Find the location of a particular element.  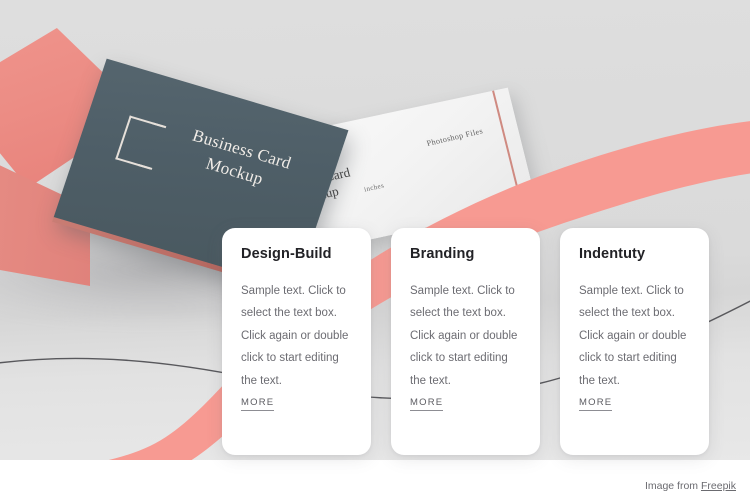

white-card-files-label: Photoshop Files is located at coordinates (454, 137).